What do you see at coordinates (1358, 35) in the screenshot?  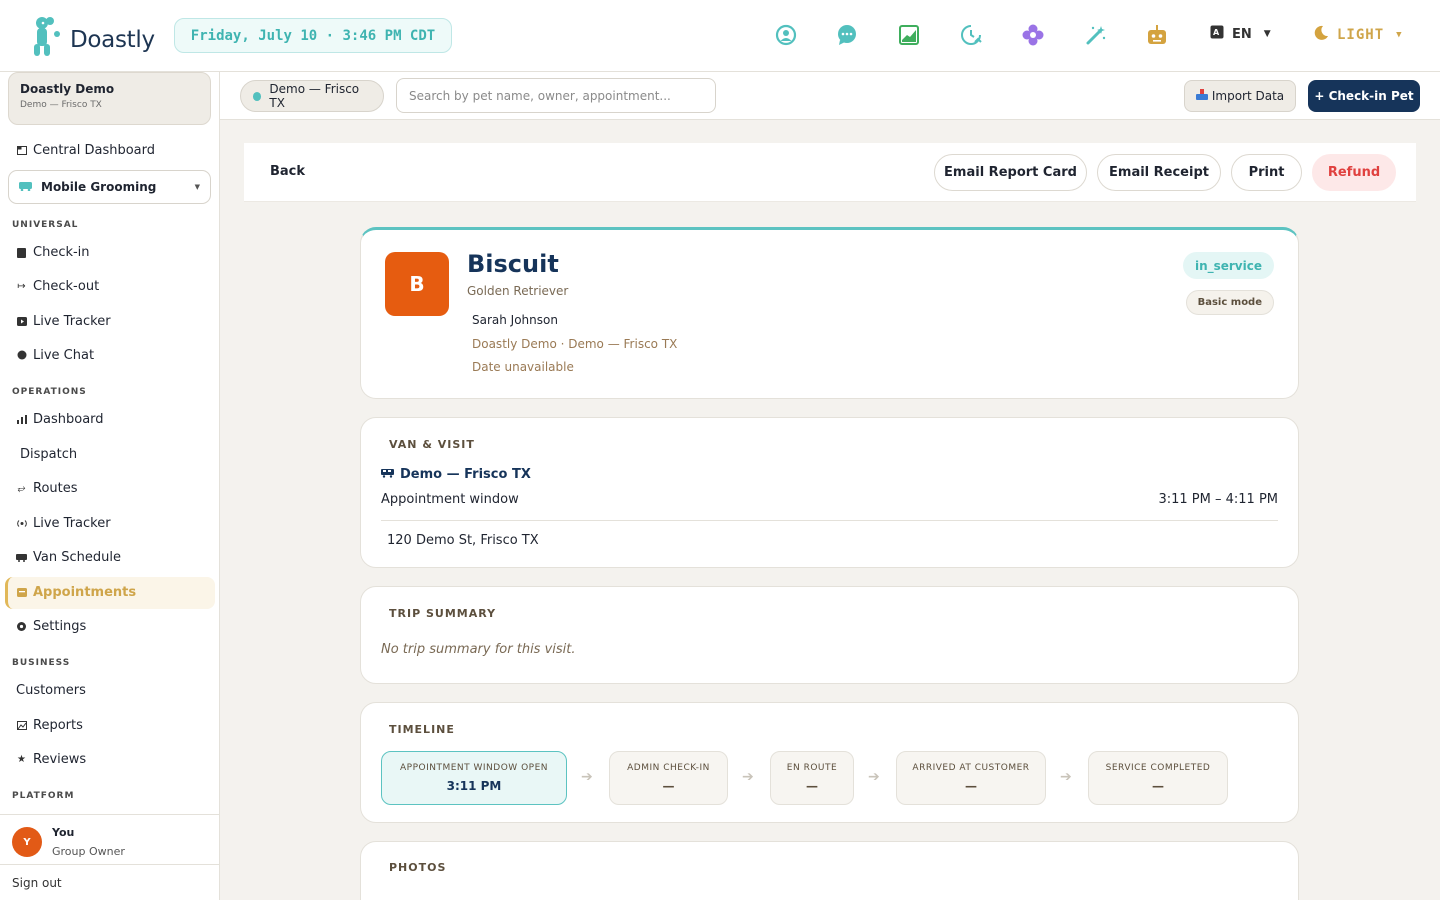 I see `theme-toggle: LIGHT ▼` at bounding box center [1358, 35].